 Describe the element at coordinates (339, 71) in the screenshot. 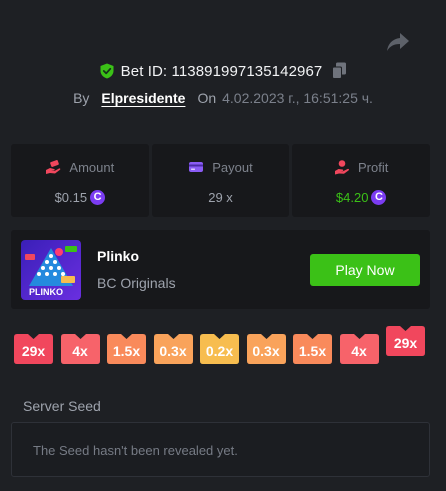

I see `copy-icon` at that location.